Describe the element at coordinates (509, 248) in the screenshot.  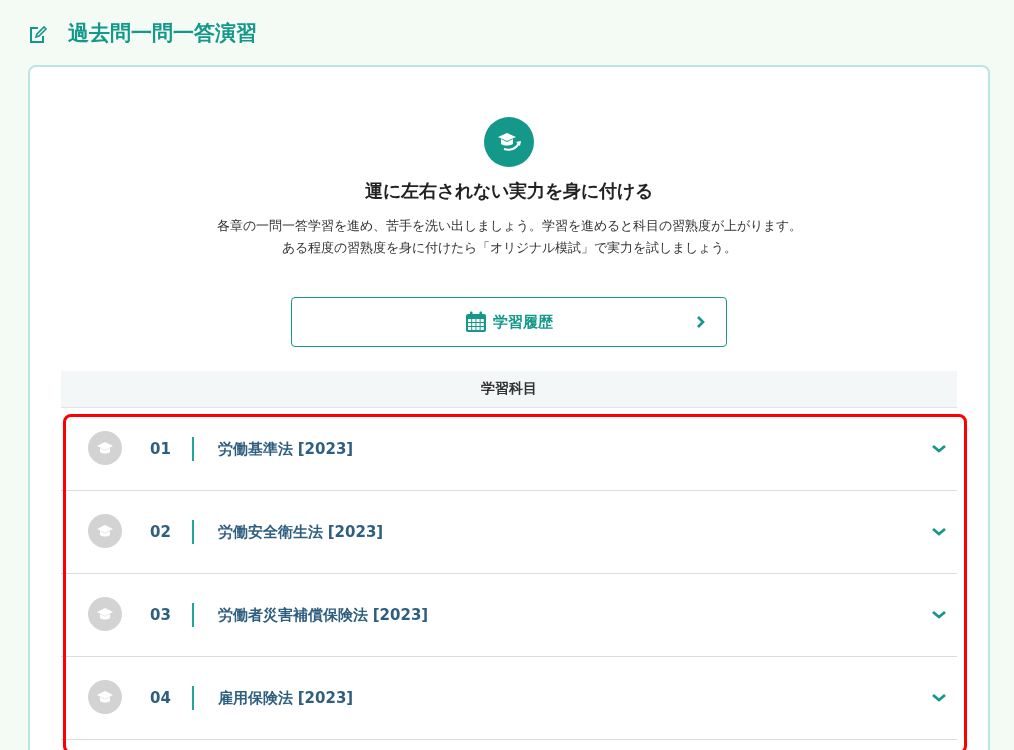
I see `intro-text: ある程度の習熟度を身に付けたら「オリジナル模試」で実力を試しましょう。` at that location.